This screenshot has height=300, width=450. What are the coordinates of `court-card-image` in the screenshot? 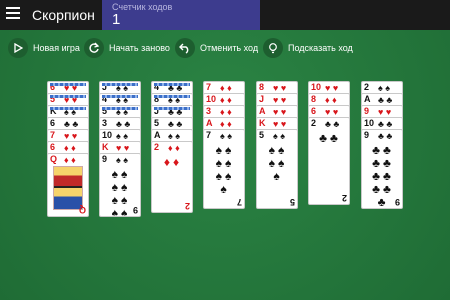 It's located at (68, 188).